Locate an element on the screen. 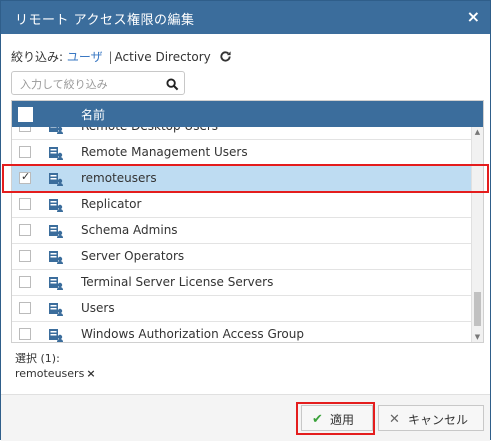 This screenshot has width=493, height=442. row-name: remoteusers is located at coordinates (119, 178).